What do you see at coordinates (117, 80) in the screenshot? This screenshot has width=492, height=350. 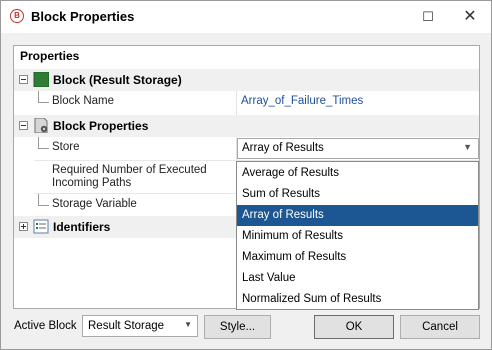 I see `category-label: Block (Result Storage)` at bounding box center [117, 80].